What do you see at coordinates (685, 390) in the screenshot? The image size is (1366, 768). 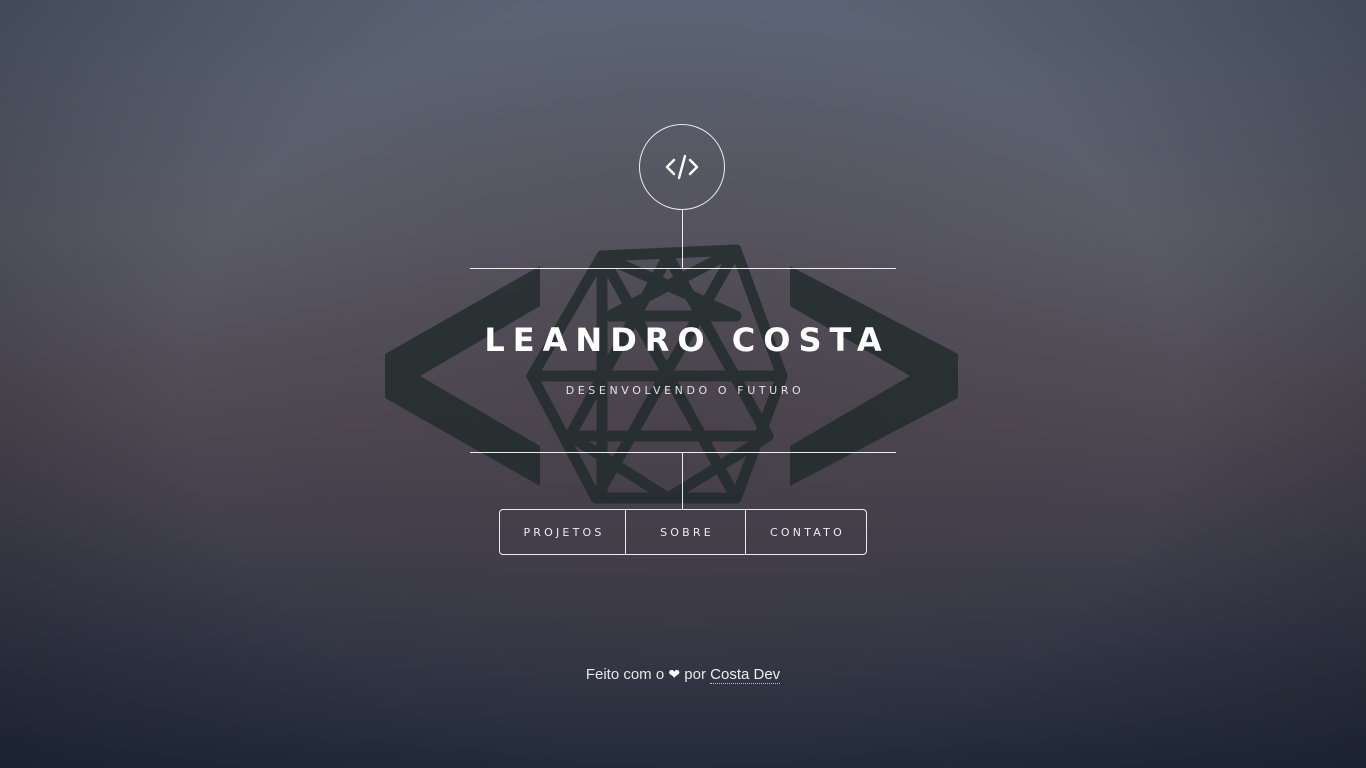 I see `page-subtitle: DESENVOLVENDO O FUTURO` at bounding box center [685, 390].